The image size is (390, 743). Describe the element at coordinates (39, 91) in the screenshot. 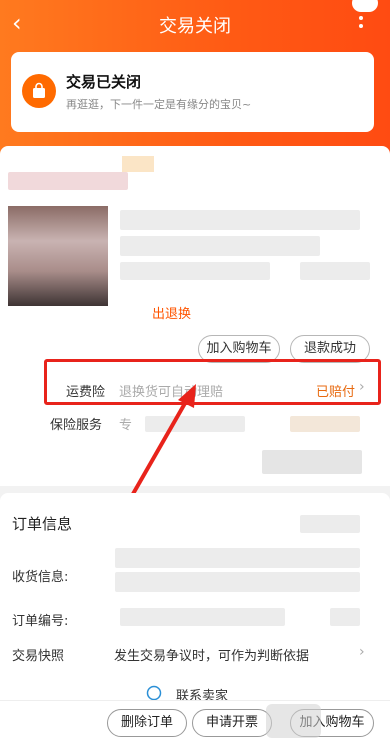

I see `shopping-bag-icon` at that location.